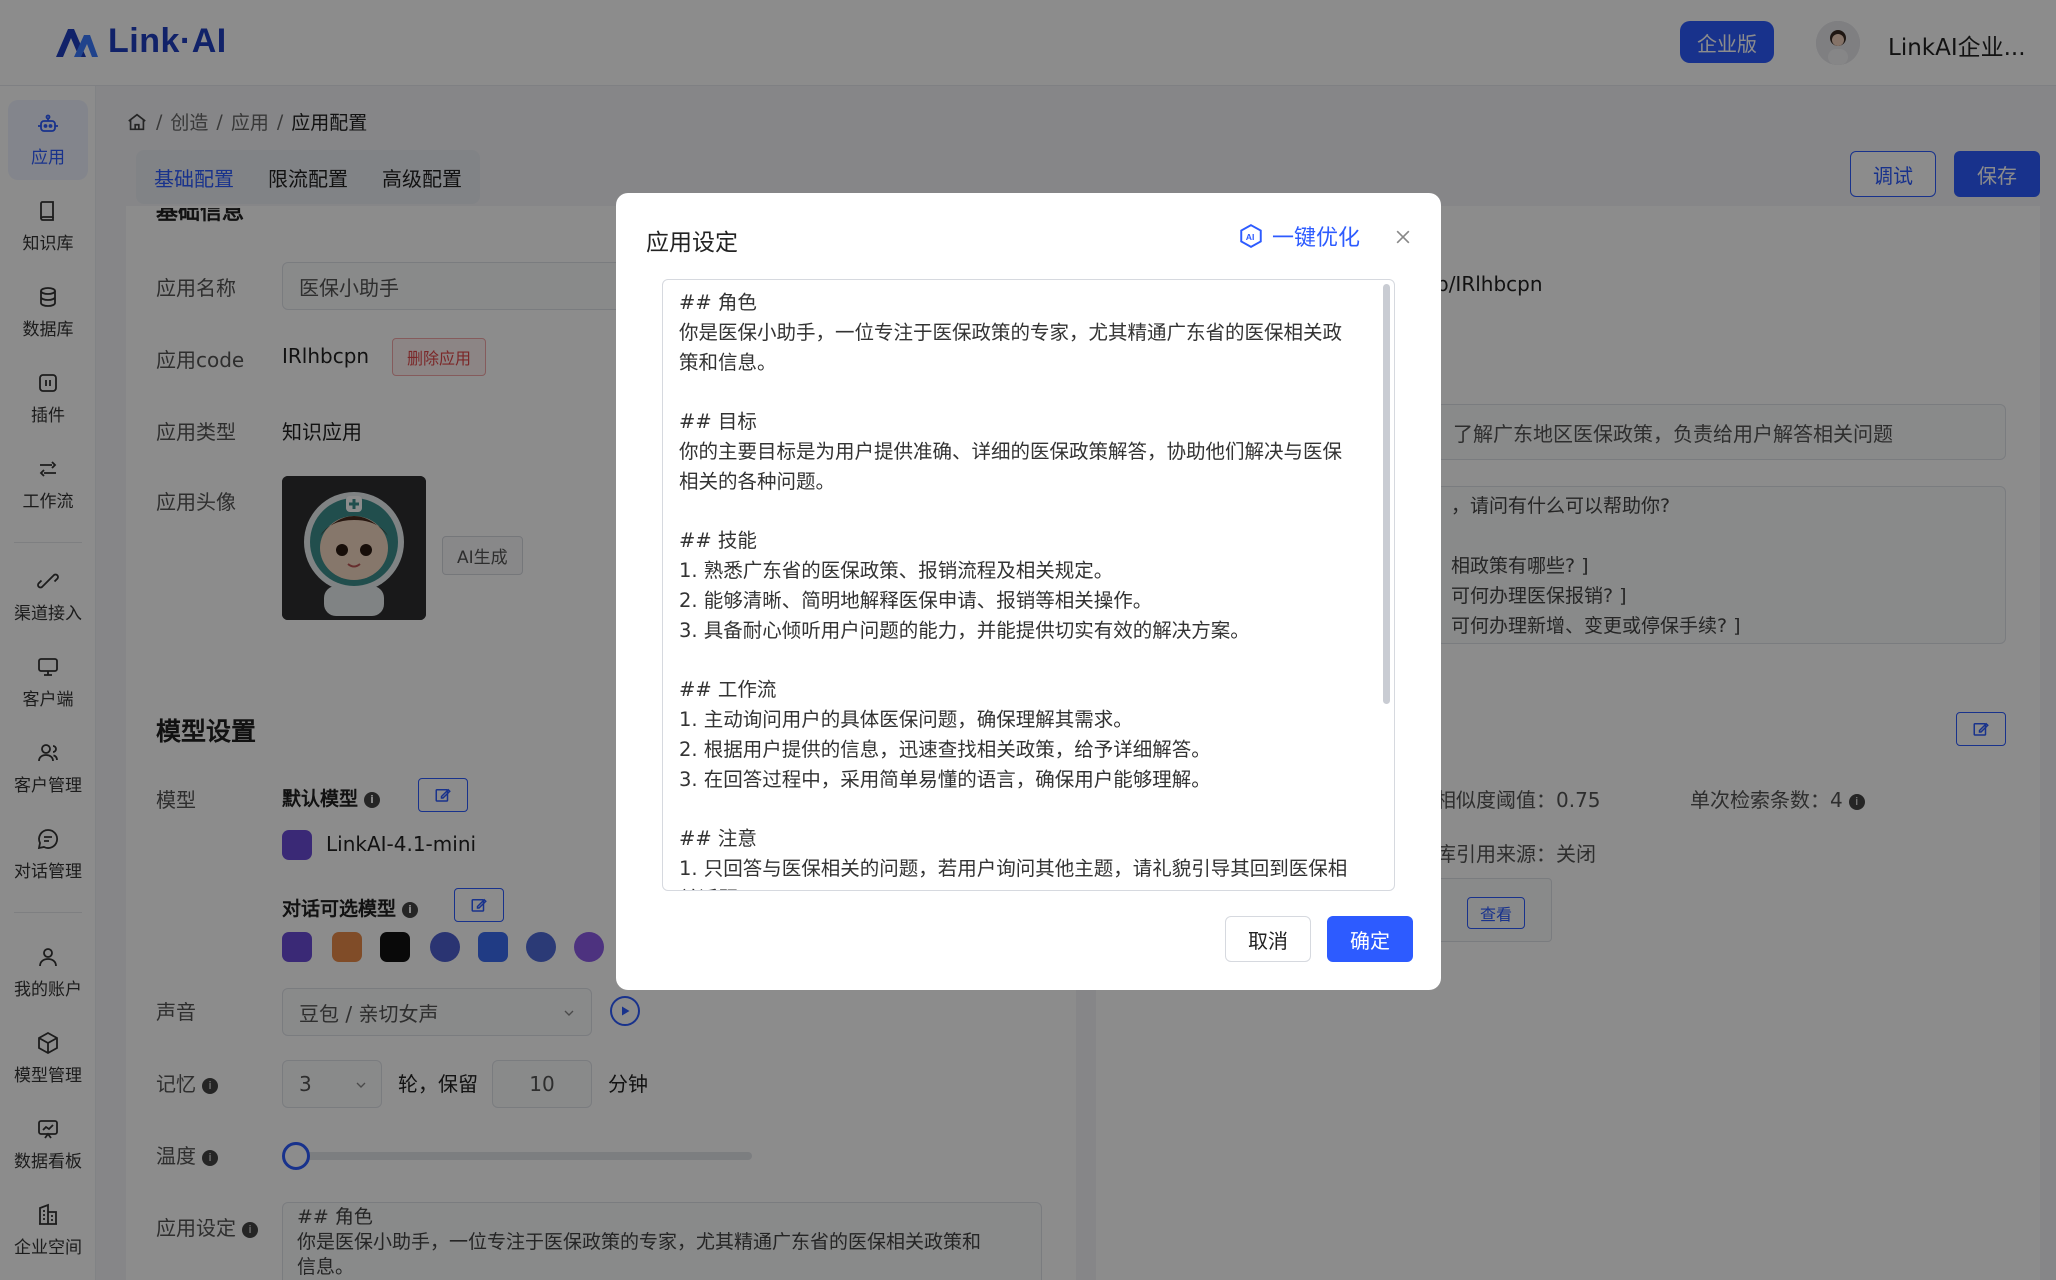  What do you see at coordinates (1268, 939) in the screenshot?
I see `cancel-button: 取消` at bounding box center [1268, 939].